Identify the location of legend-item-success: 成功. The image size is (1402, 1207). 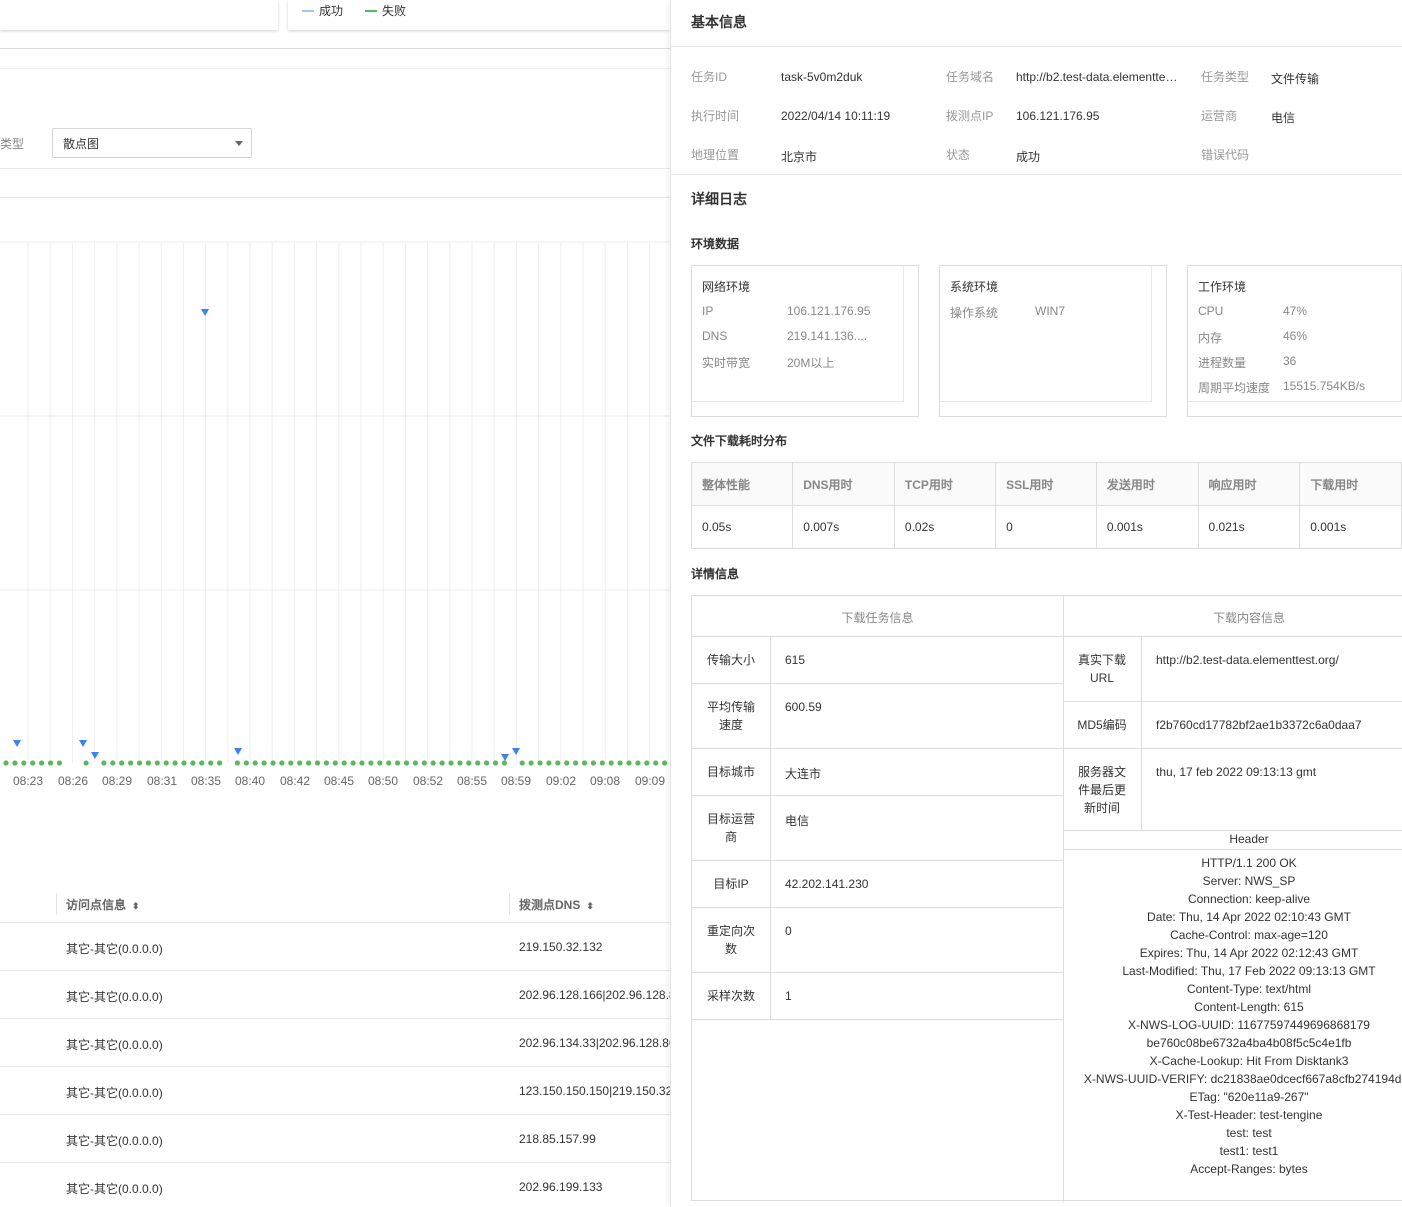
(322, 10).